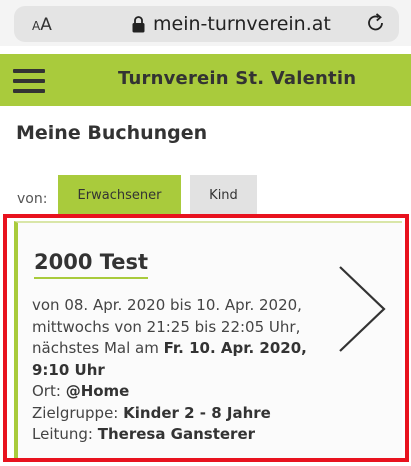 This screenshot has height=466, width=411. Describe the element at coordinates (119, 195) in the screenshot. I see `tab-erwachsener: Erwachsener` at that location.